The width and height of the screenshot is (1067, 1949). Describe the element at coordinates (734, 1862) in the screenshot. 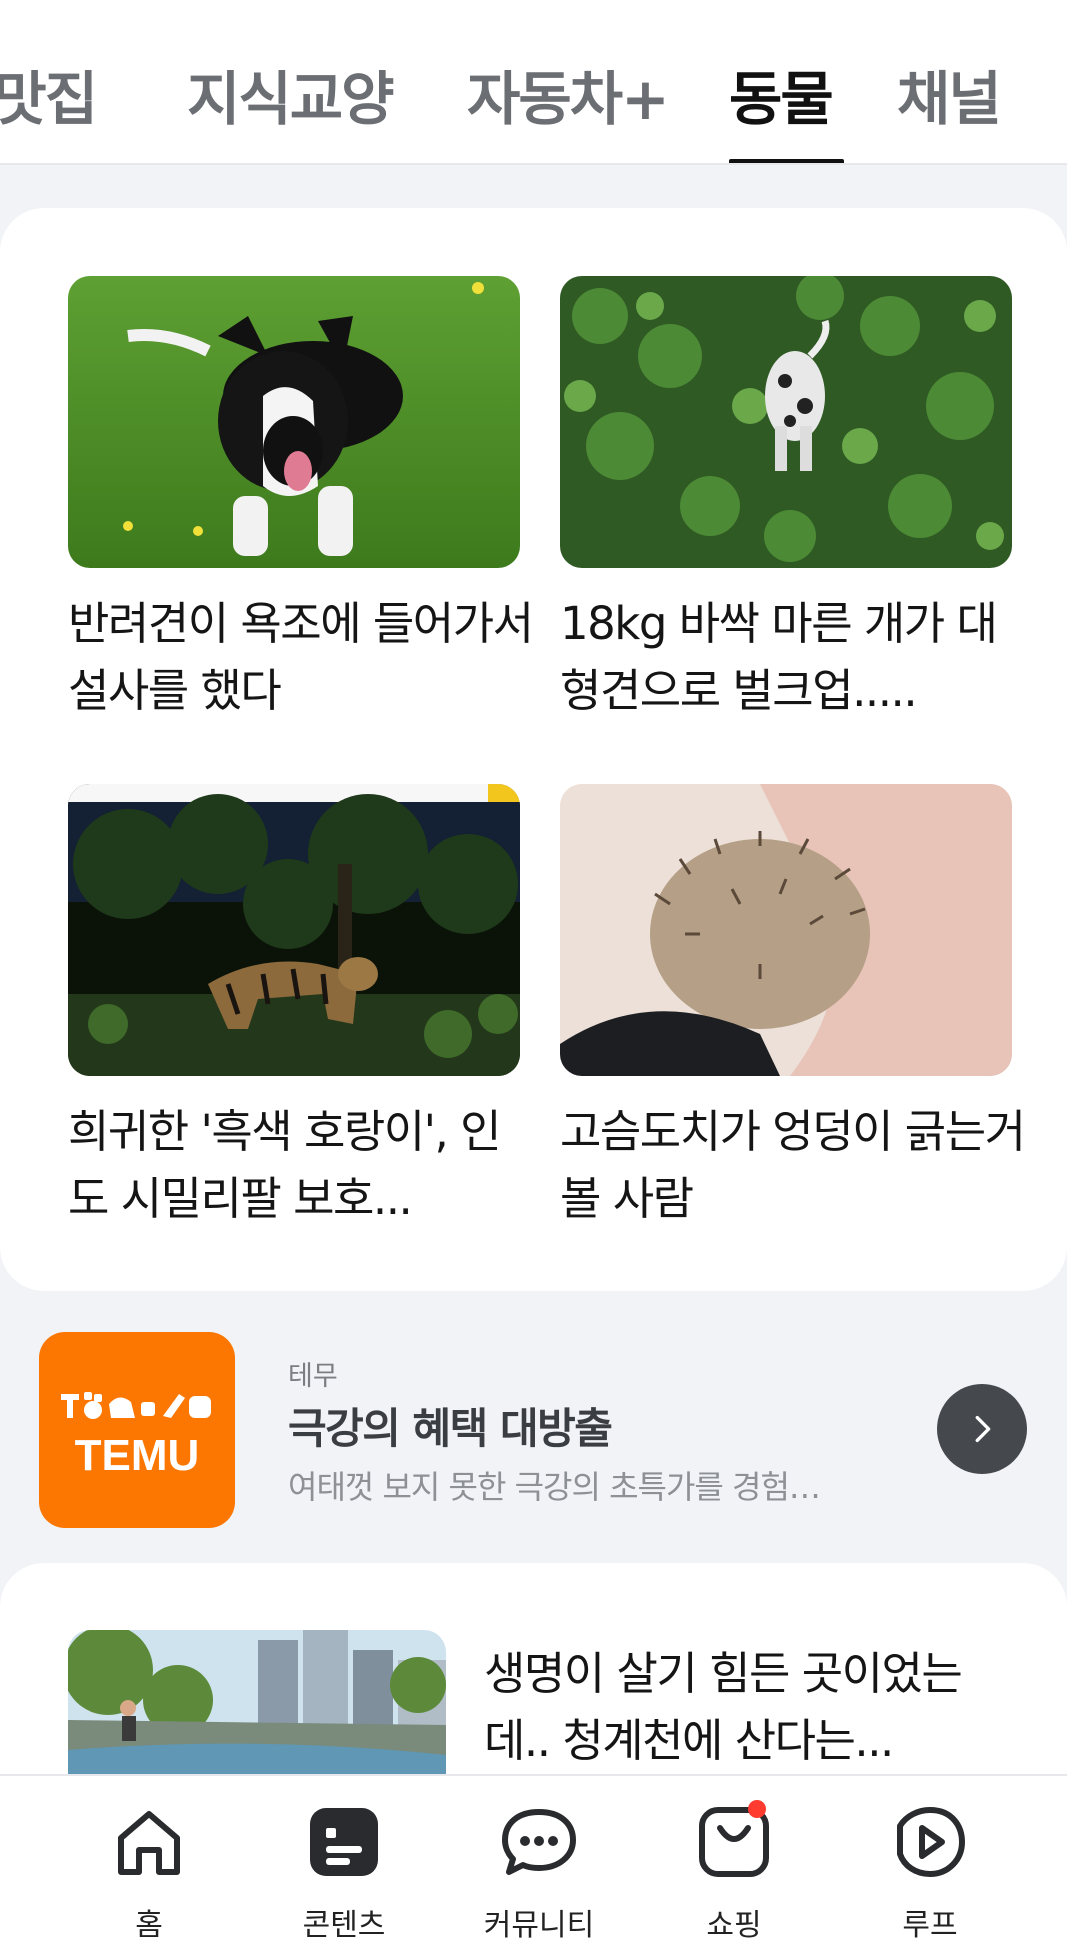

I see `nav-shopping: 쇼핑` at that location.